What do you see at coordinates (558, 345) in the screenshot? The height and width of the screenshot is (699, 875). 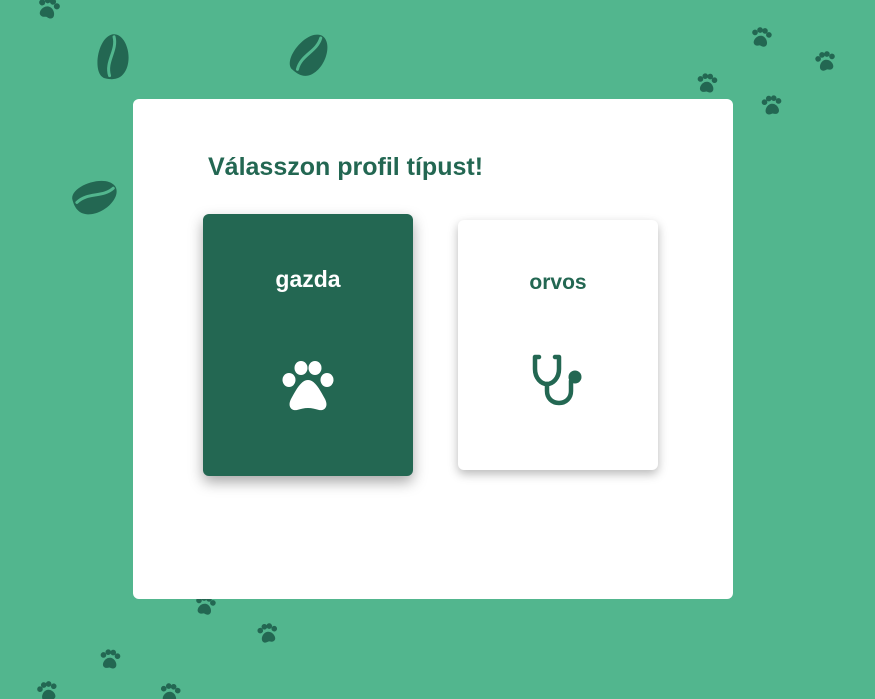 I see `profile-option-orvos: orvos` at bounding box center [558, 345].